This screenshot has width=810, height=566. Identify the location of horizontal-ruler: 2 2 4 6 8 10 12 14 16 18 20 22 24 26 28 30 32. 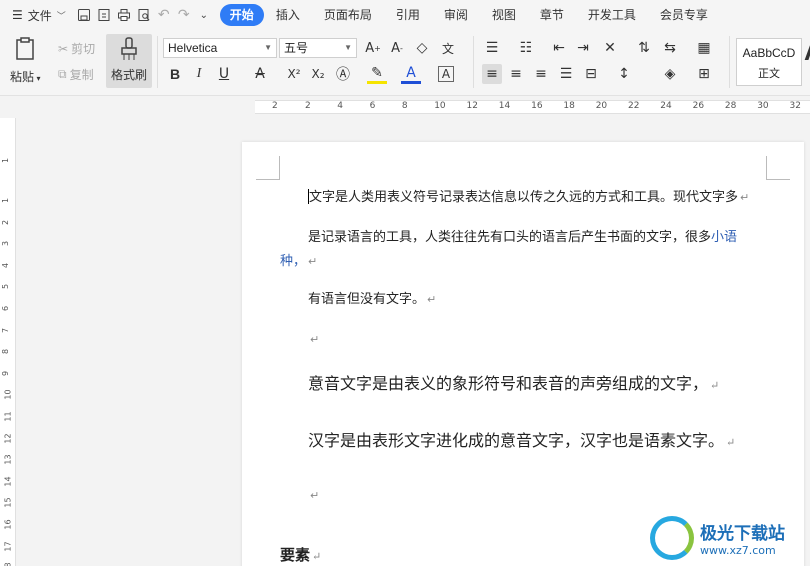
(405, 107).